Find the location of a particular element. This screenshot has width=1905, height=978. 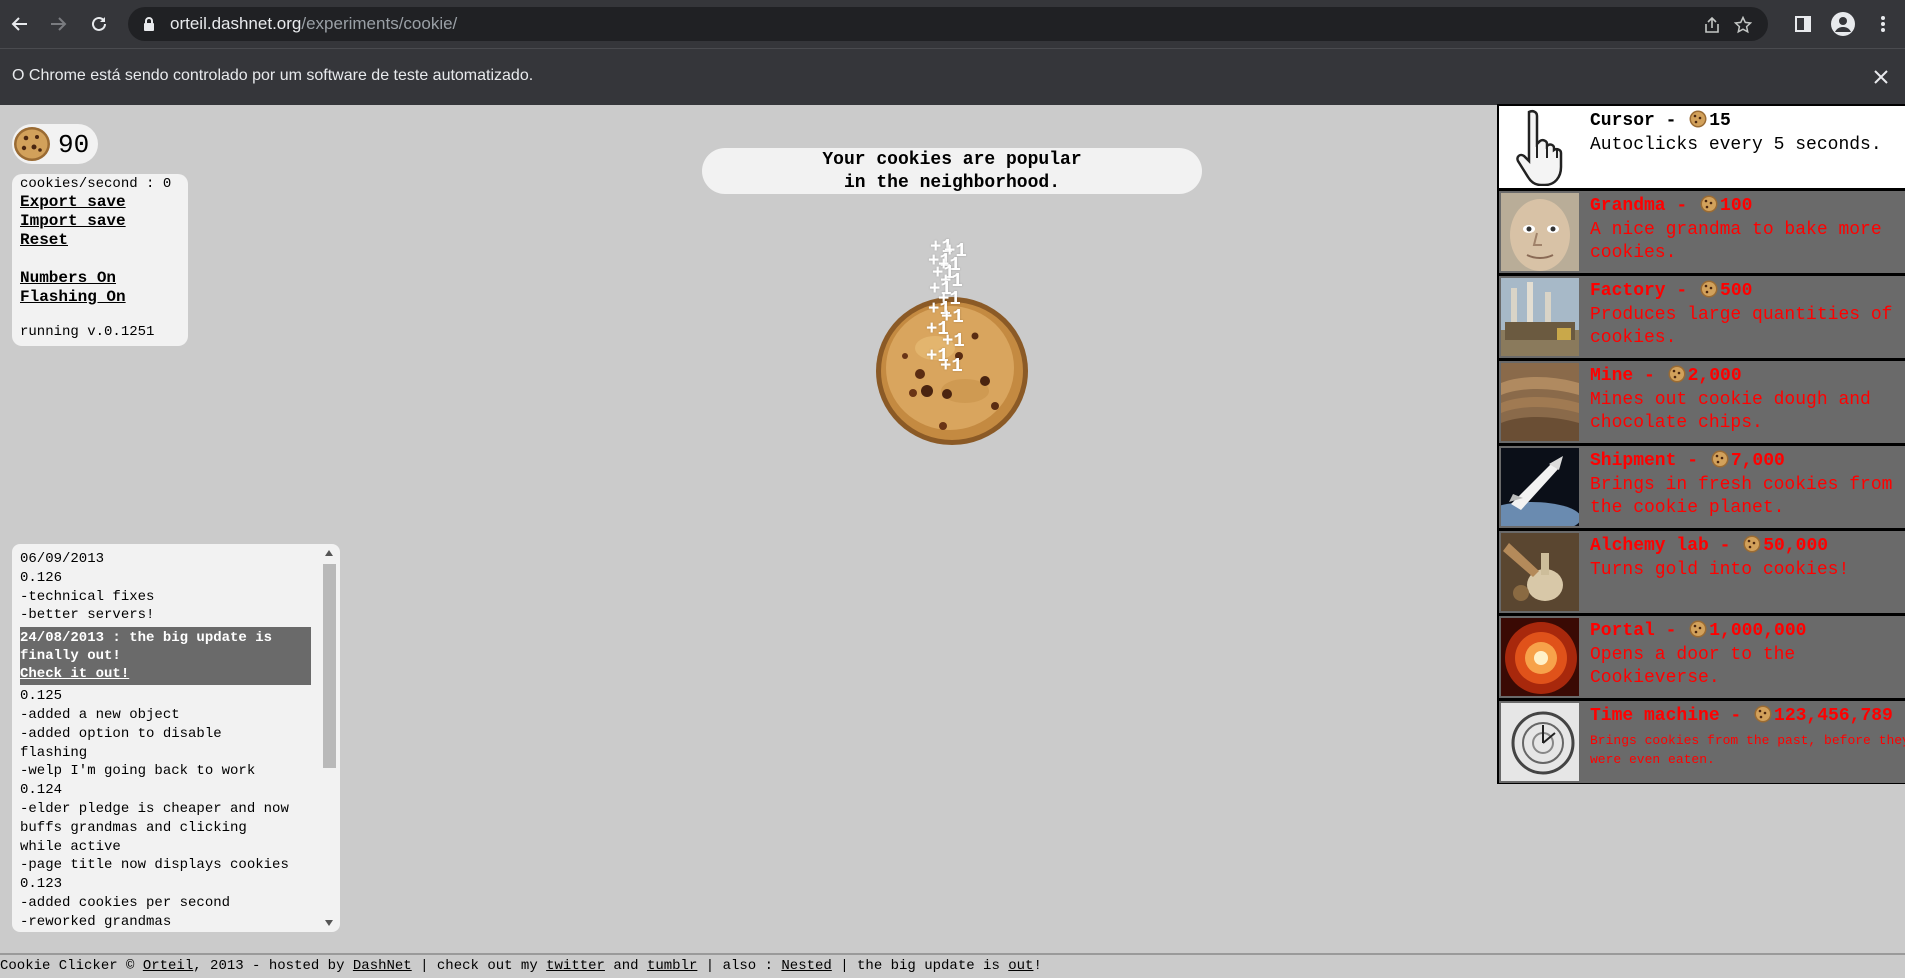

share-icon is located at coordinates (1712, 25).